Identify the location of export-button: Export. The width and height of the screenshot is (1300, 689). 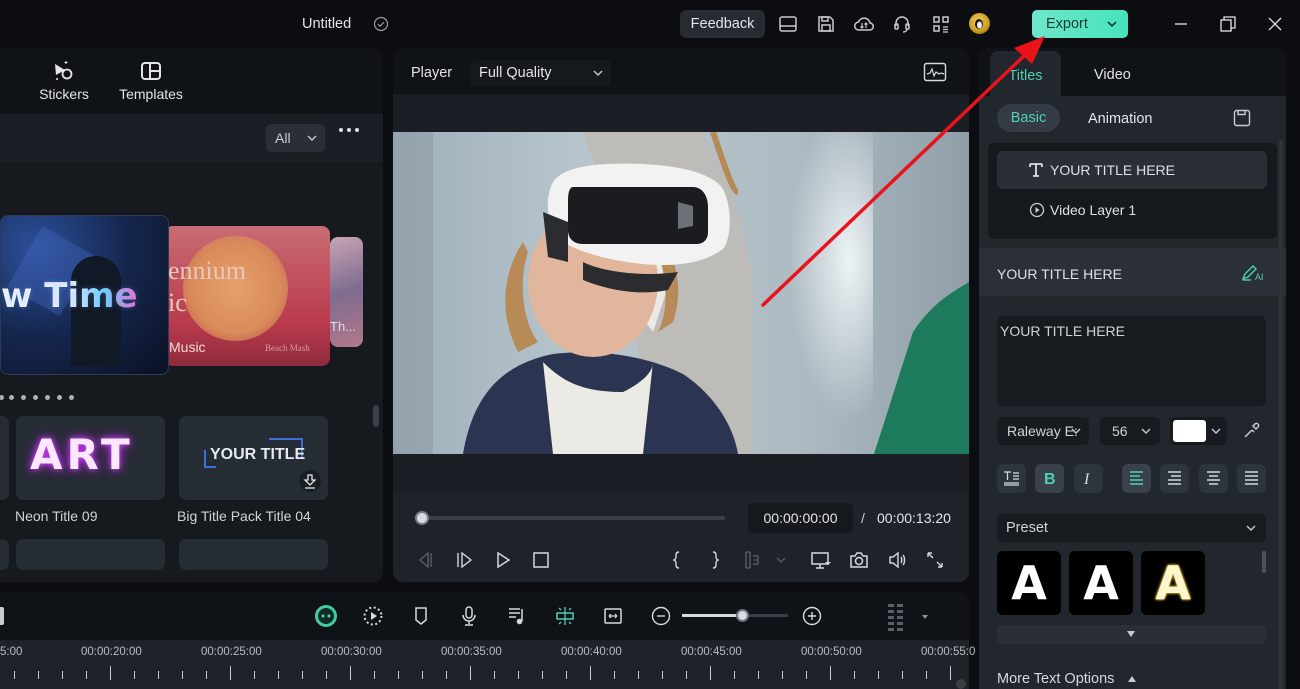
(1080, 24).